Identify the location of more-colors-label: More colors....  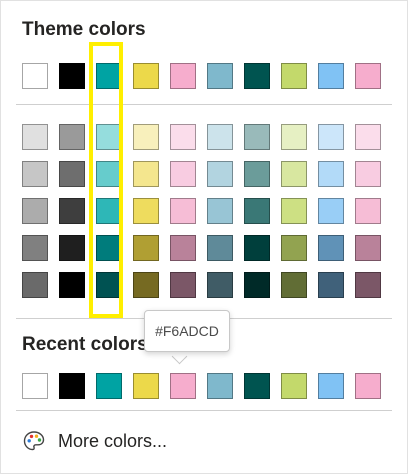
(113, 440).